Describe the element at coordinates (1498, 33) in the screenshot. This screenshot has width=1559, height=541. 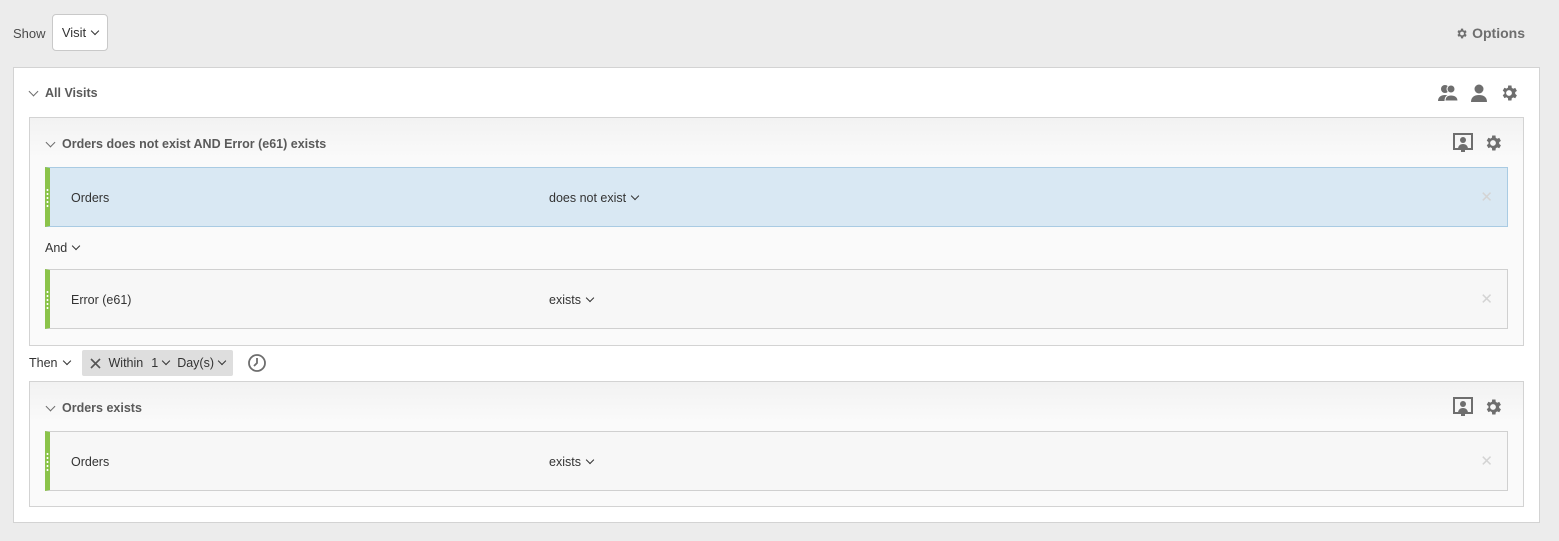
I see `options-label: Options` at that location.